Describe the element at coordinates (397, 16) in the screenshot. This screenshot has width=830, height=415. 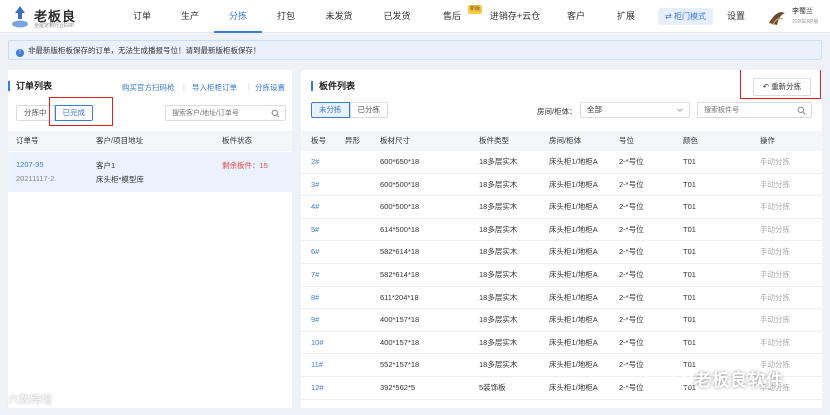
I see `nav-item-shipped: 已发货` at that location.